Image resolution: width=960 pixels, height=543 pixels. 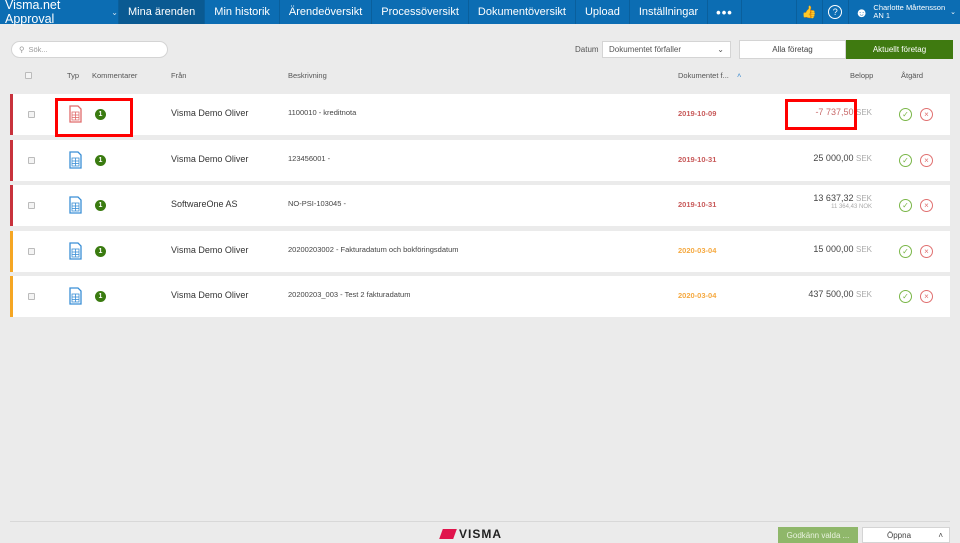 I want to click on chevron-up-icon: ˄, so click(x=940, y=535).